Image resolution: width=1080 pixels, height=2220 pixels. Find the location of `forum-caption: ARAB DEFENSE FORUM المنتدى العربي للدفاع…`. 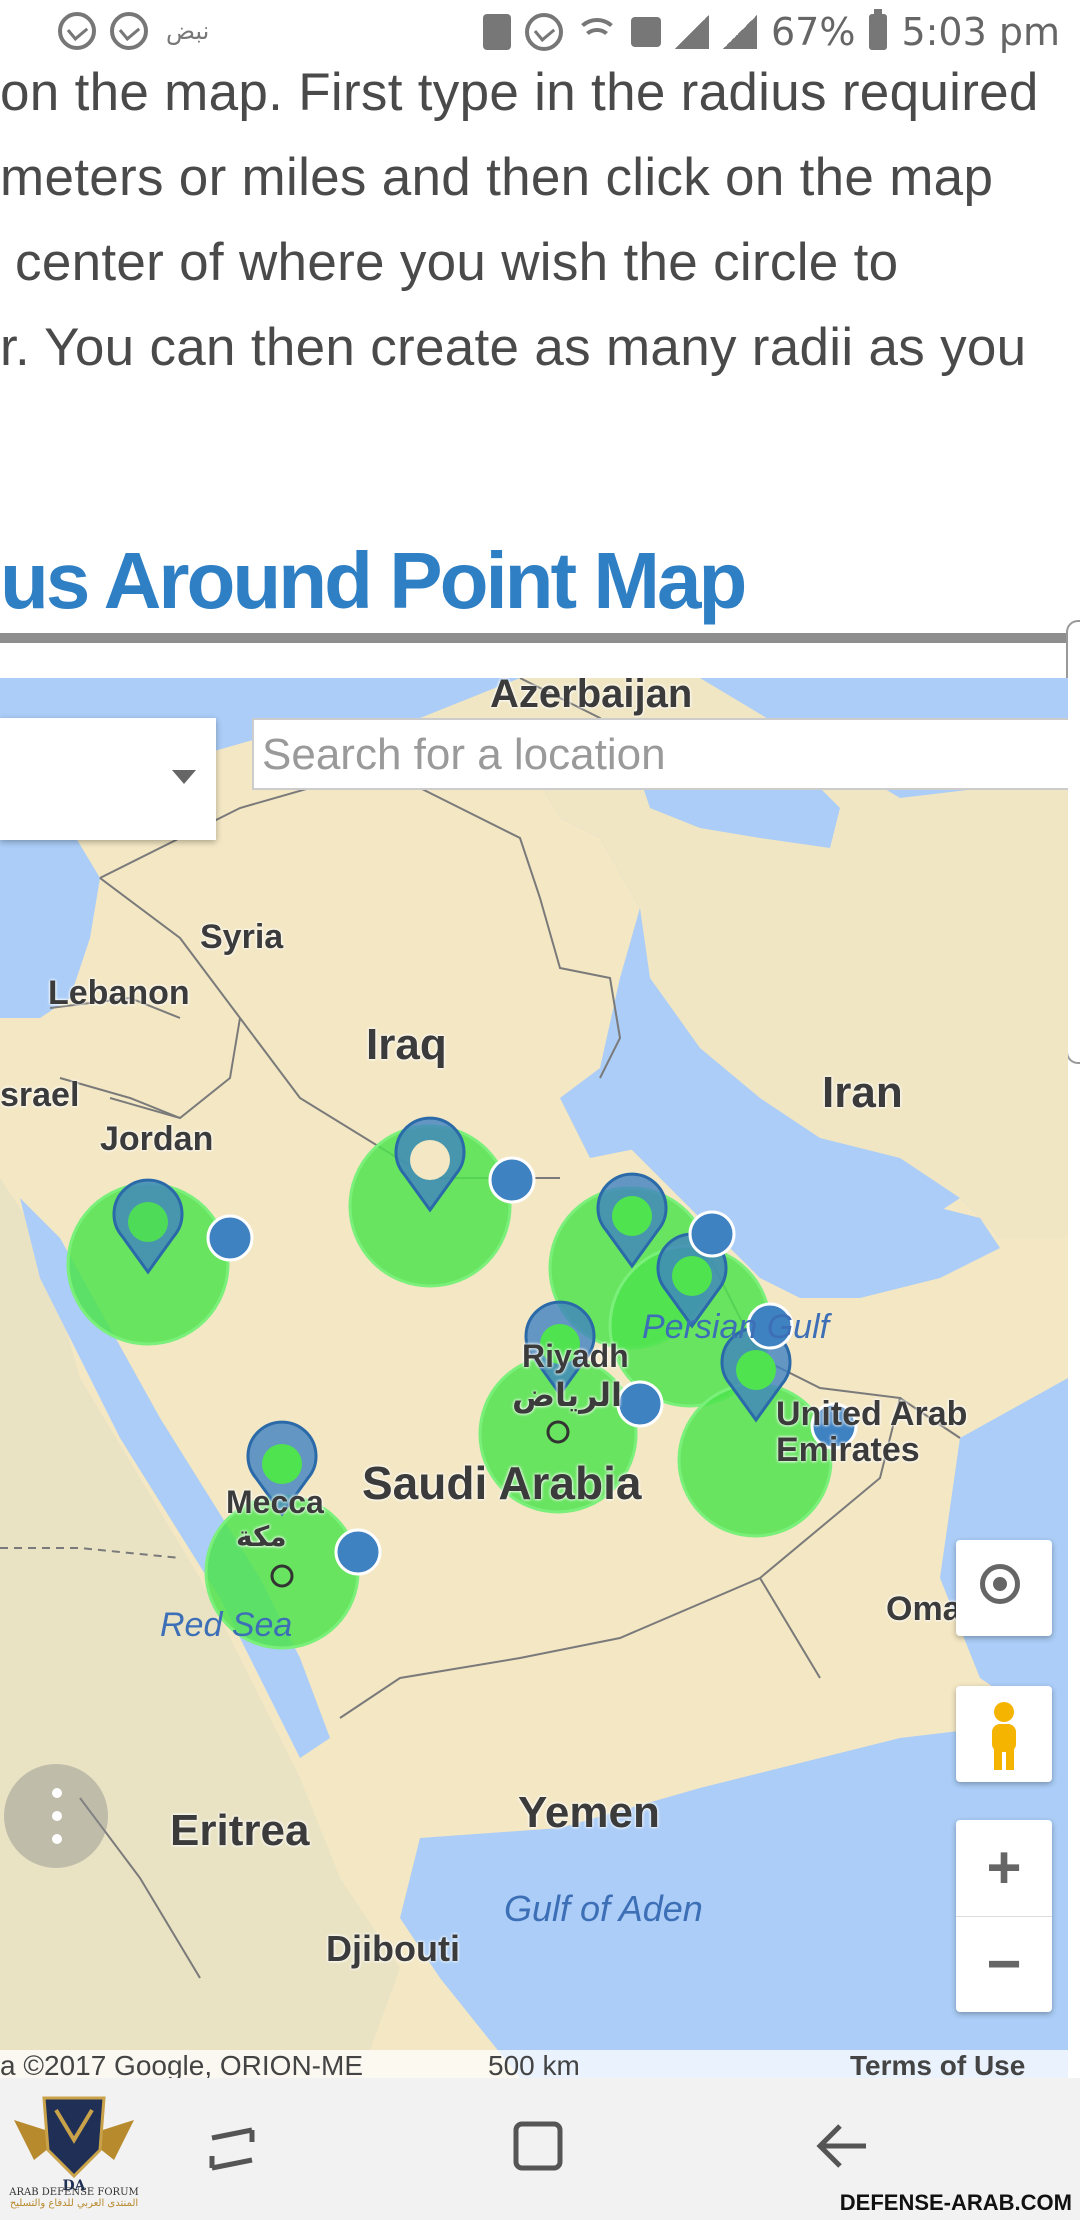

forum-caption: ARAB DEFENSE FORUM المنتدى العربي للدفاع… is located at coordinates (74, 2198).